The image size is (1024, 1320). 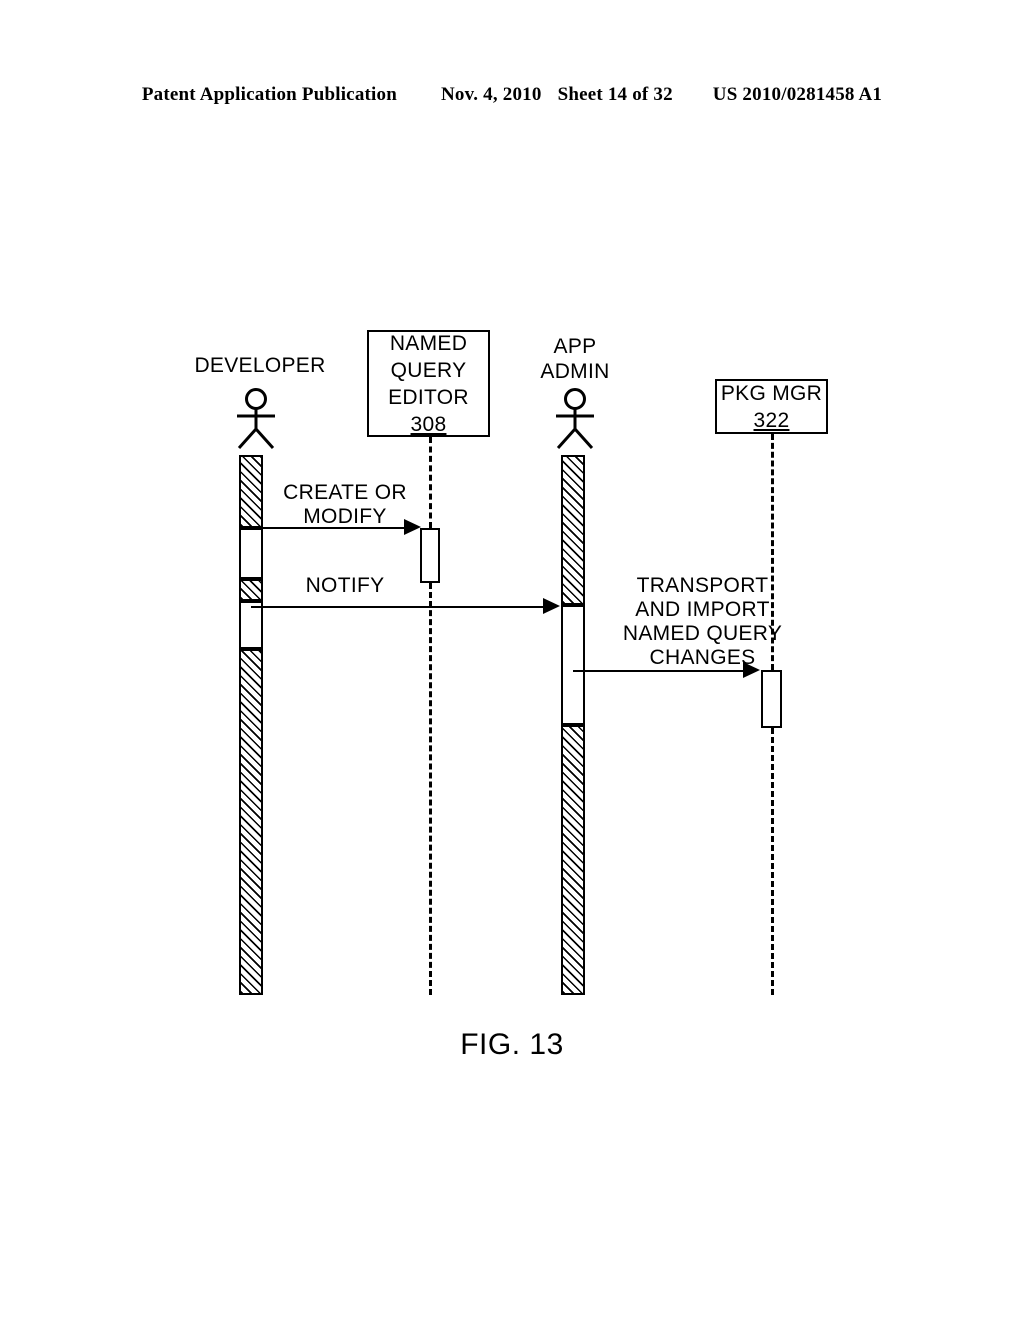 I want to click on activation-pkg-mgr, so click(x=771, y=699).